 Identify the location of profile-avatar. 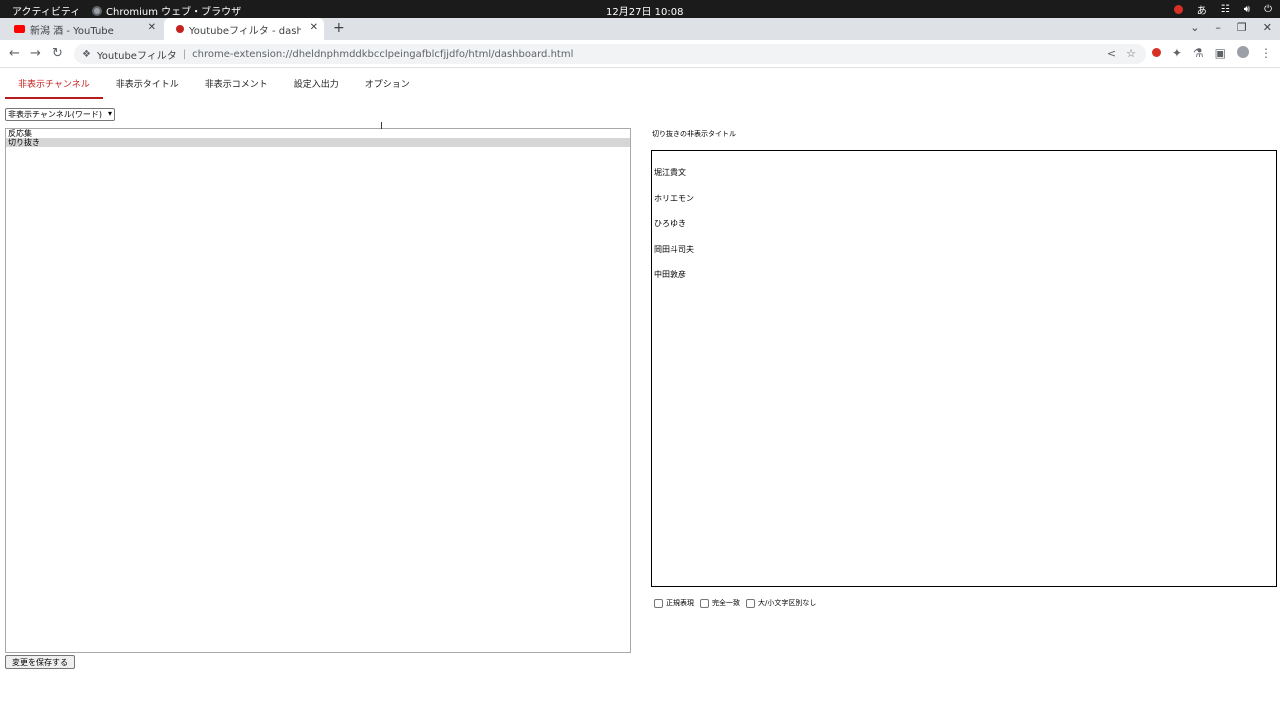
(1243, 52).